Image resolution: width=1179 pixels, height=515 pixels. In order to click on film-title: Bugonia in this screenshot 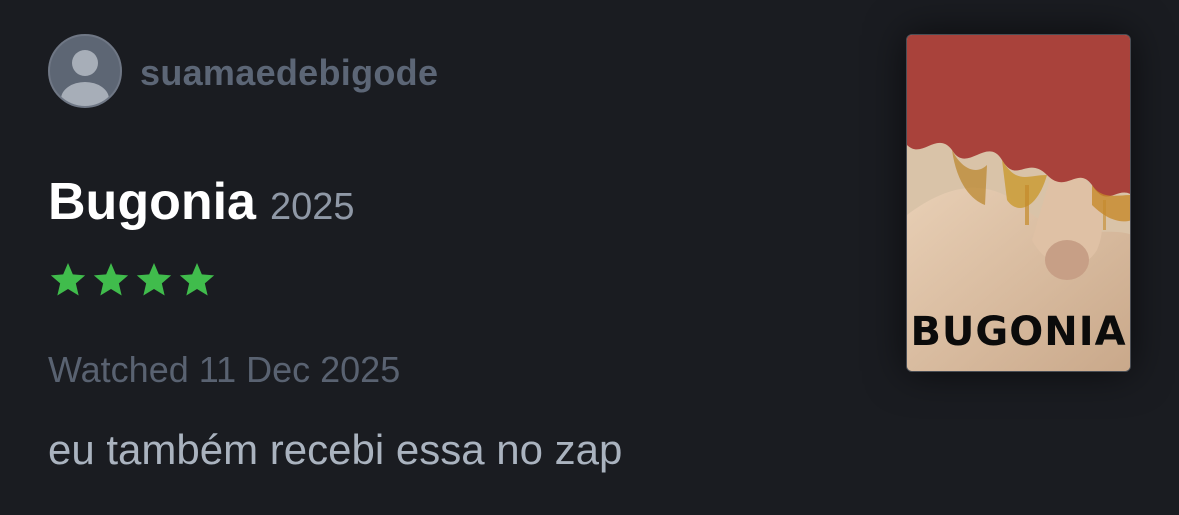, I will do `click(152, 202)`.